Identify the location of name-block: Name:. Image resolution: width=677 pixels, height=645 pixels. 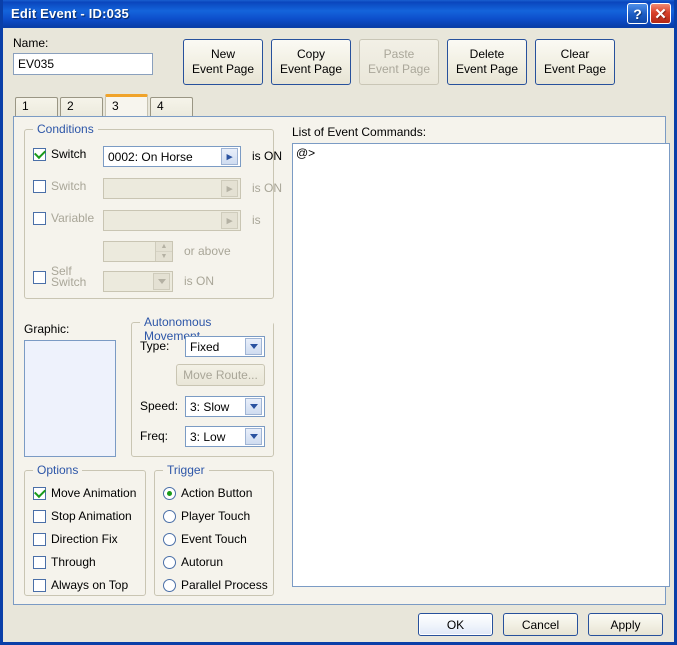
(88, 55).